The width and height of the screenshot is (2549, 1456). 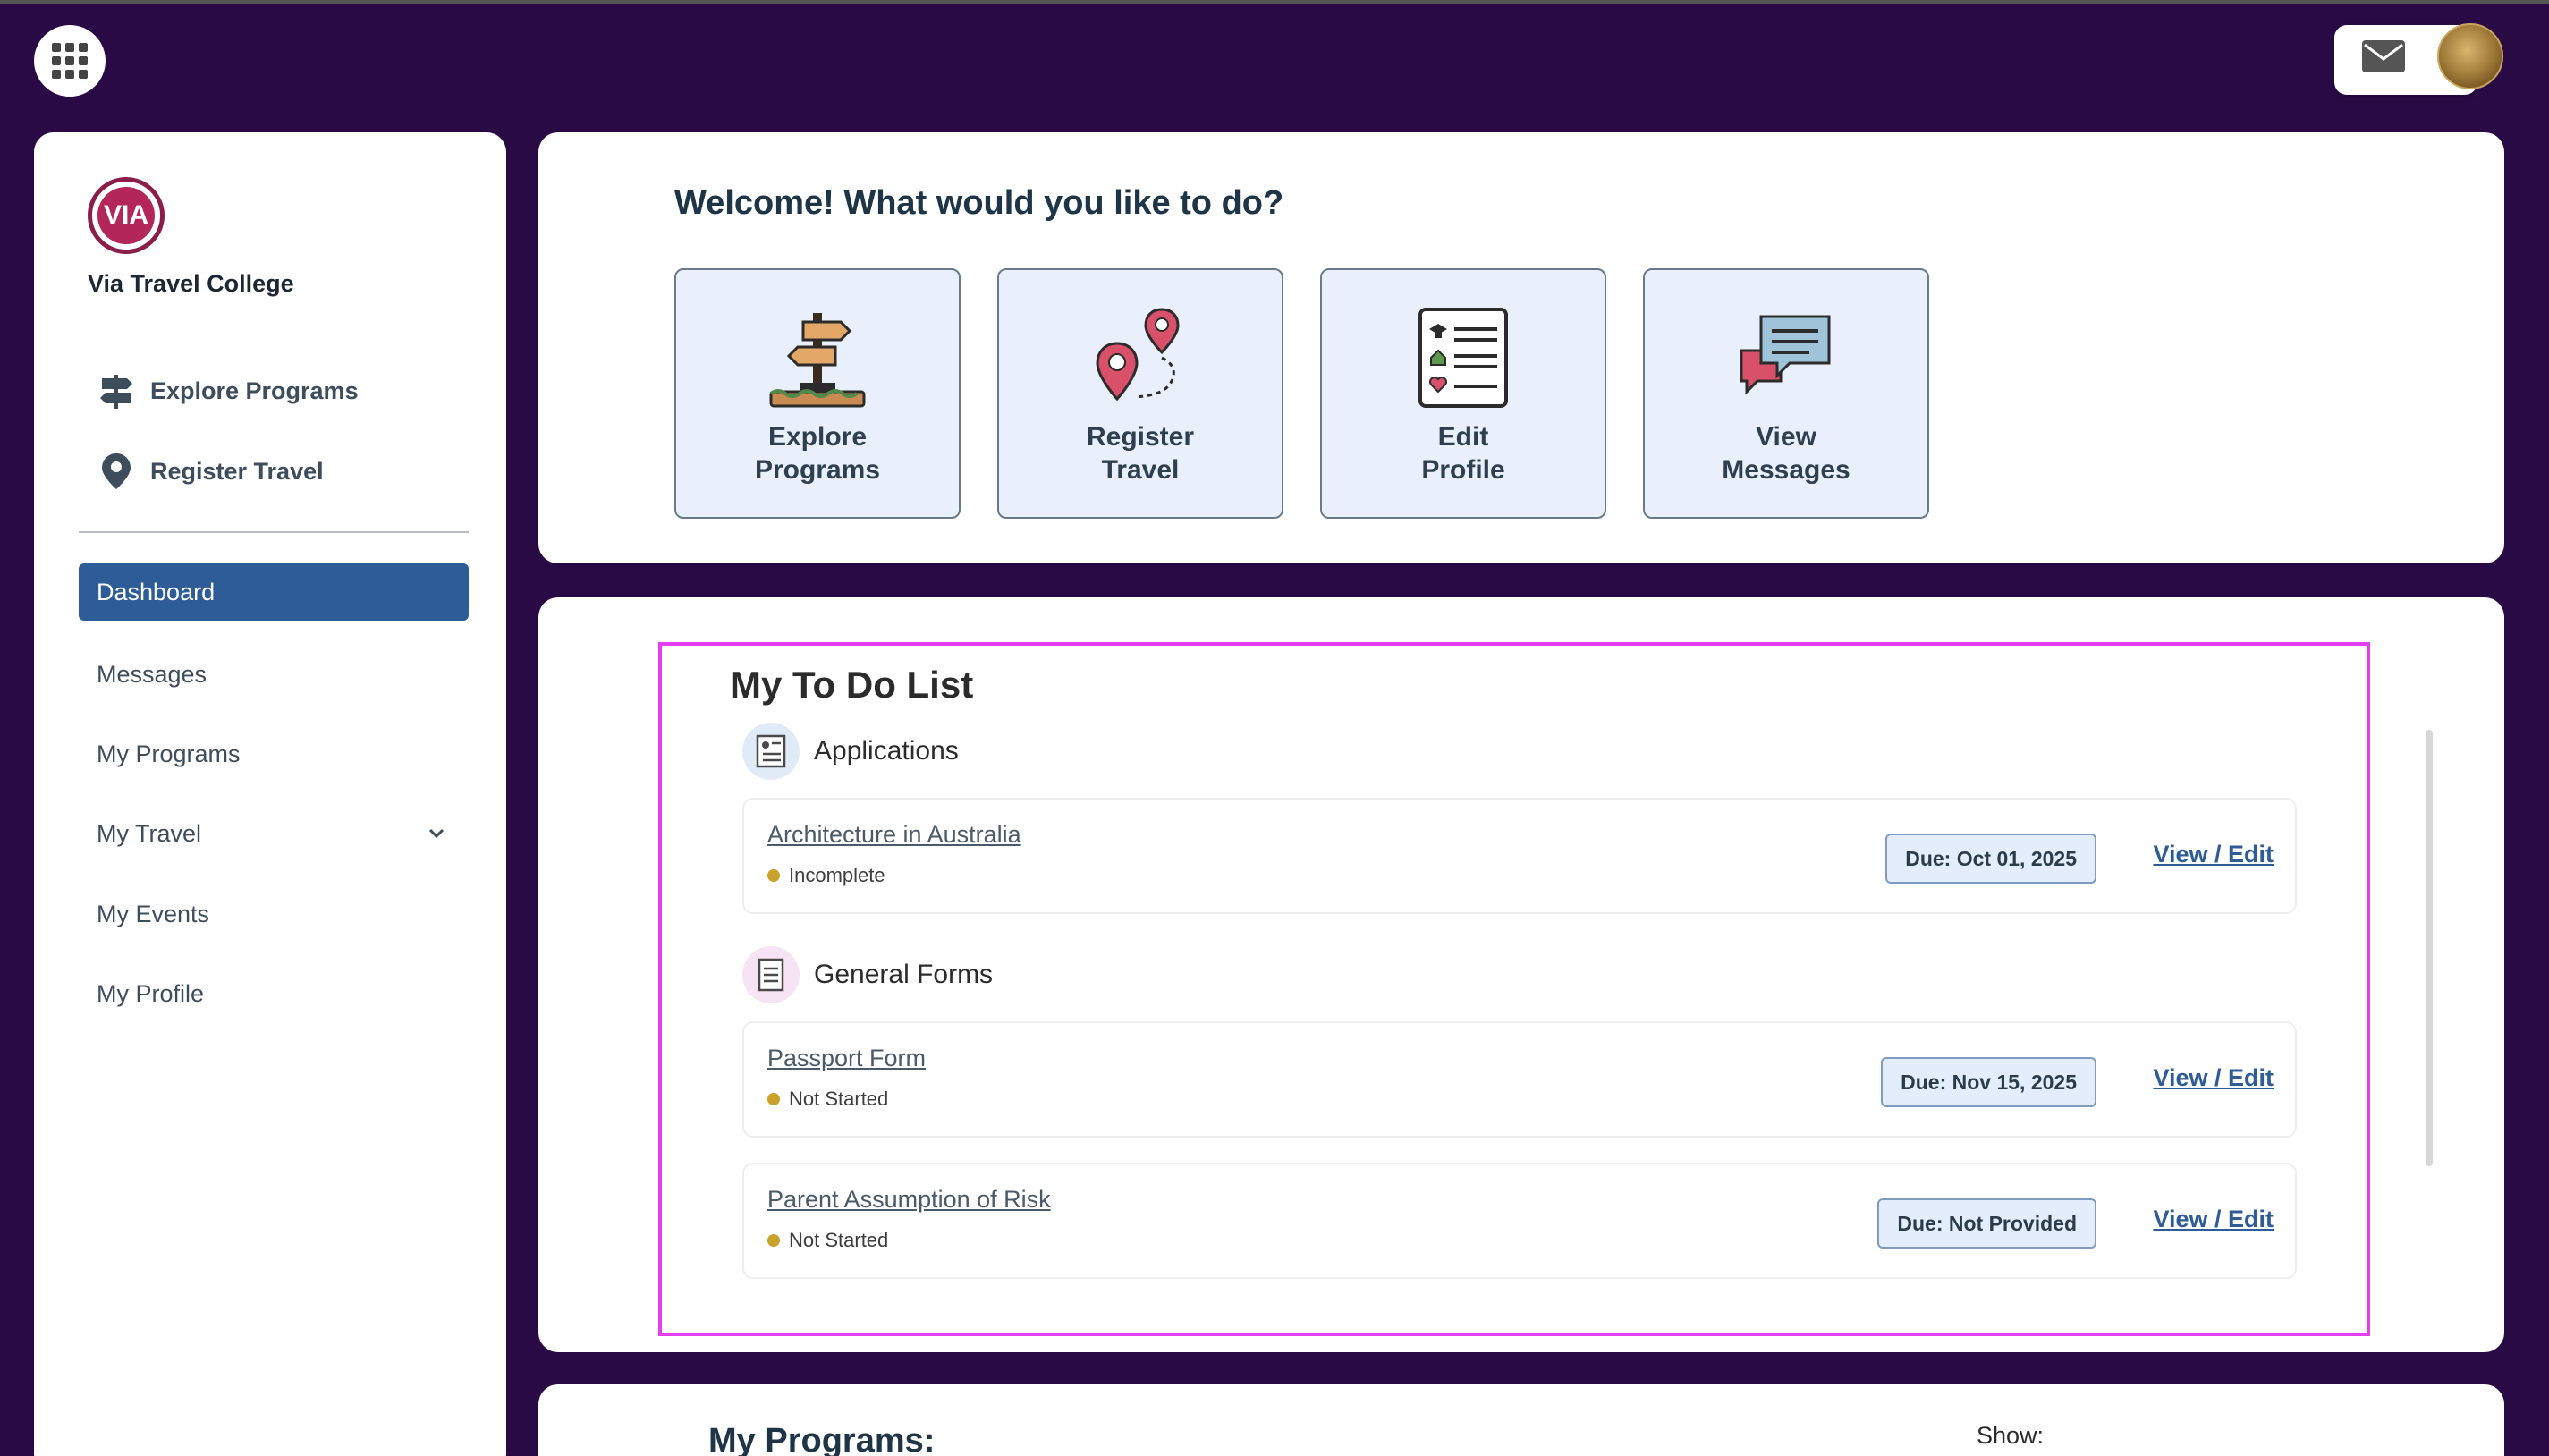 I want to click on section-label: Applications, so click(x=886, y=751).